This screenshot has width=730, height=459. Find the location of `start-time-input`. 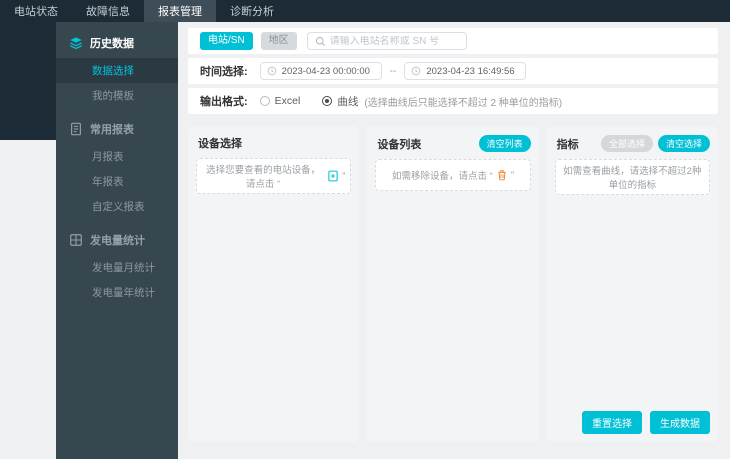

start-time-input is located at coordinates (328, 71).